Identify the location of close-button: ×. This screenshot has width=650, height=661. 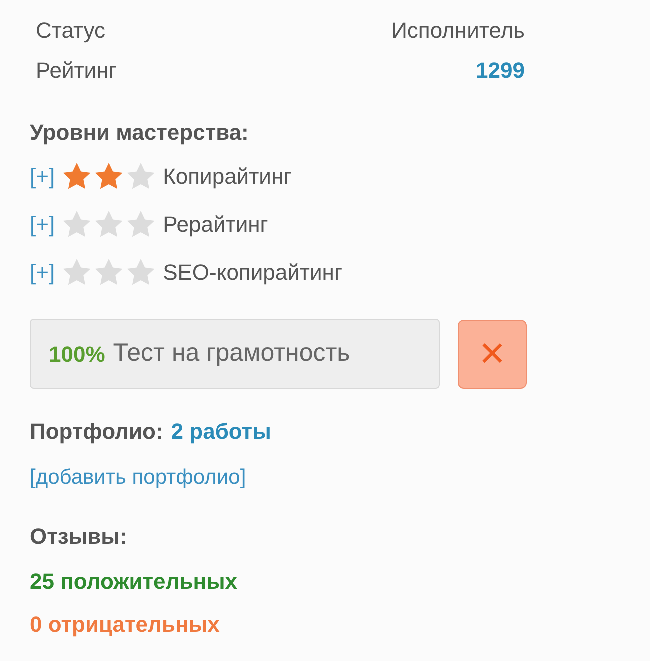
(492, 354).